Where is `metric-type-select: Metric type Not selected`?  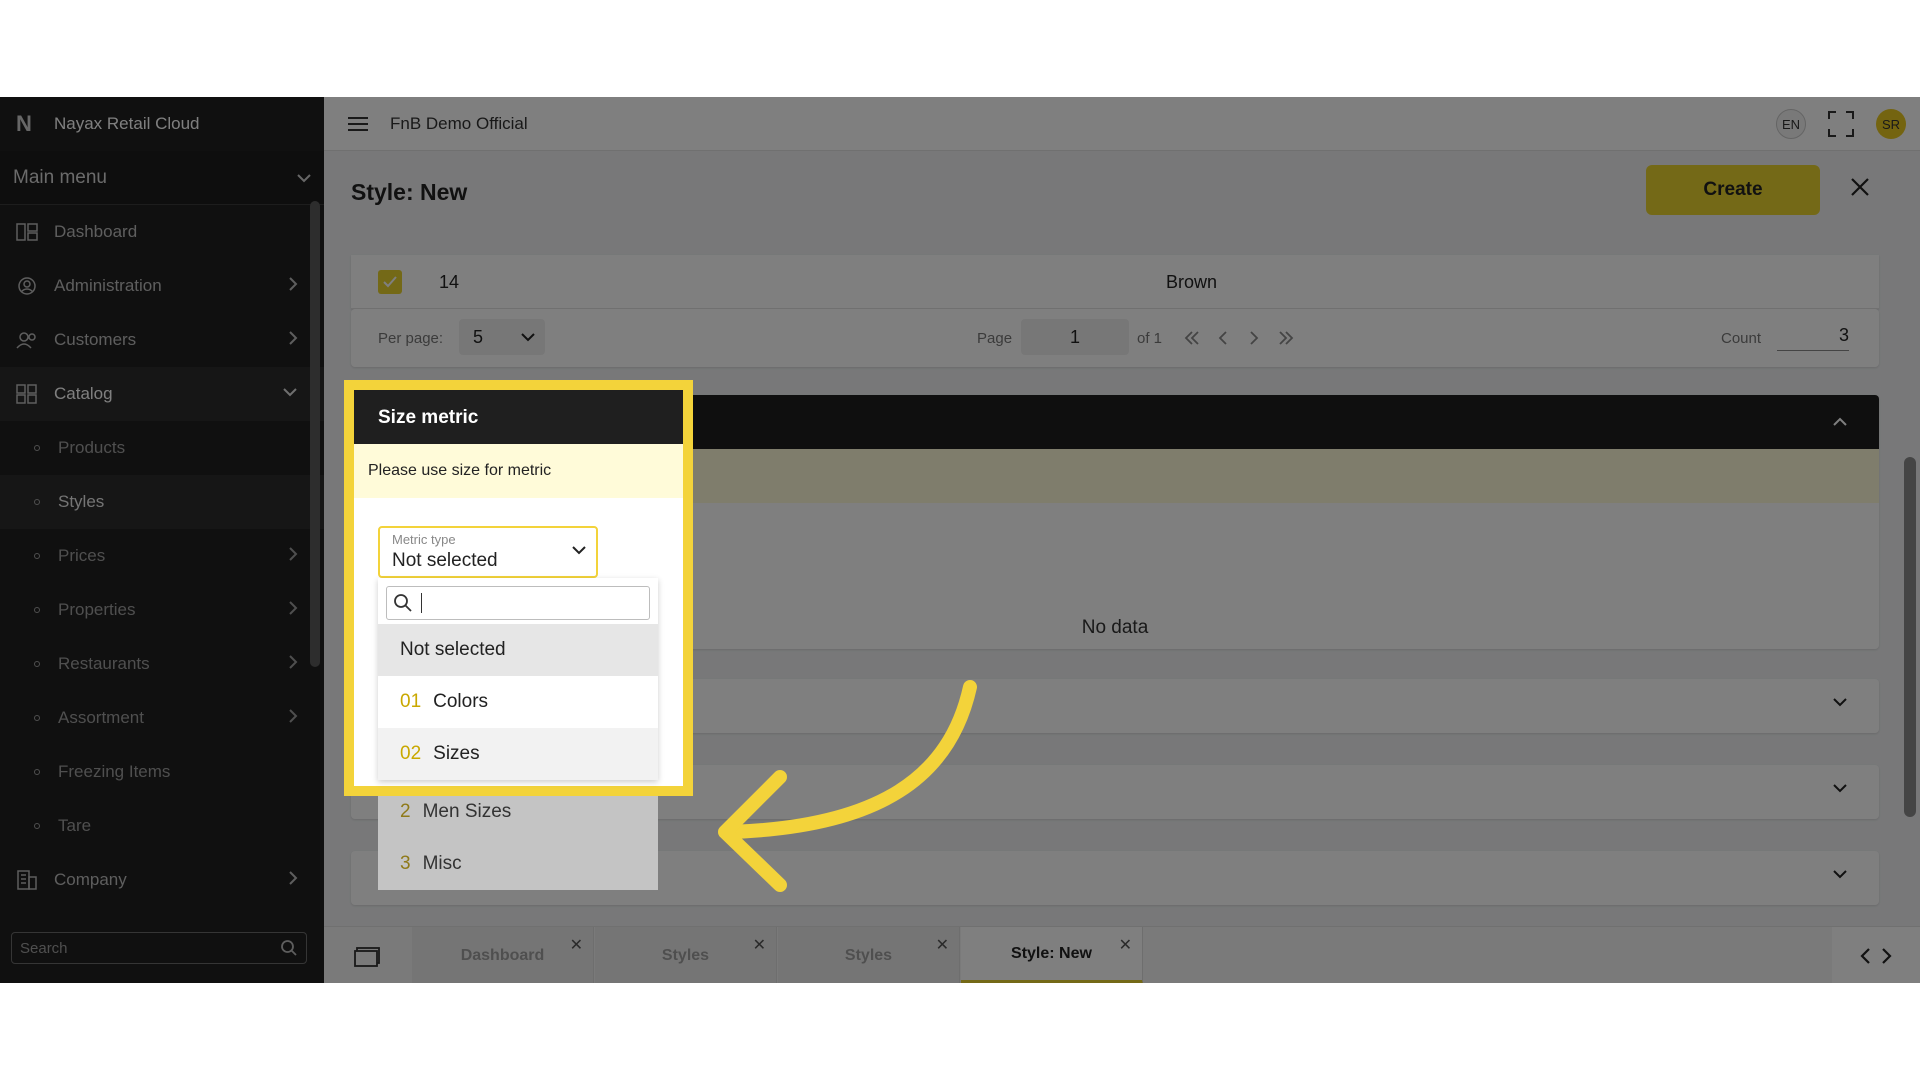 metric-type-select: Metric type Not selected is located at coordinates (488, 552).